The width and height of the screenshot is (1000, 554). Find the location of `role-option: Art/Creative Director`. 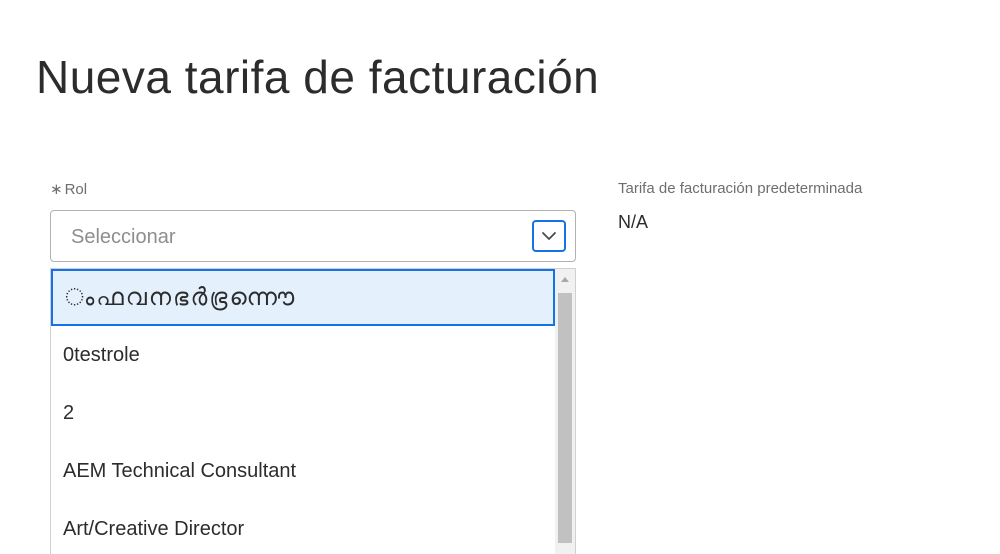

role-option: Art/Creative Director is located at coordinates (303, 527).